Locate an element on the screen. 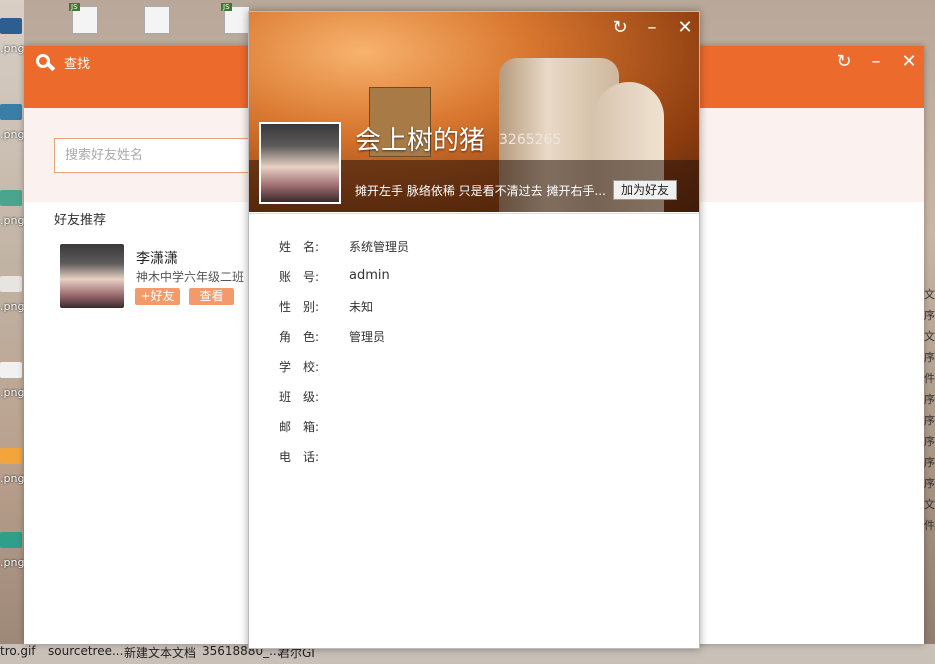 The image size is (935, 664). divider is located at coordinates (474, 213).